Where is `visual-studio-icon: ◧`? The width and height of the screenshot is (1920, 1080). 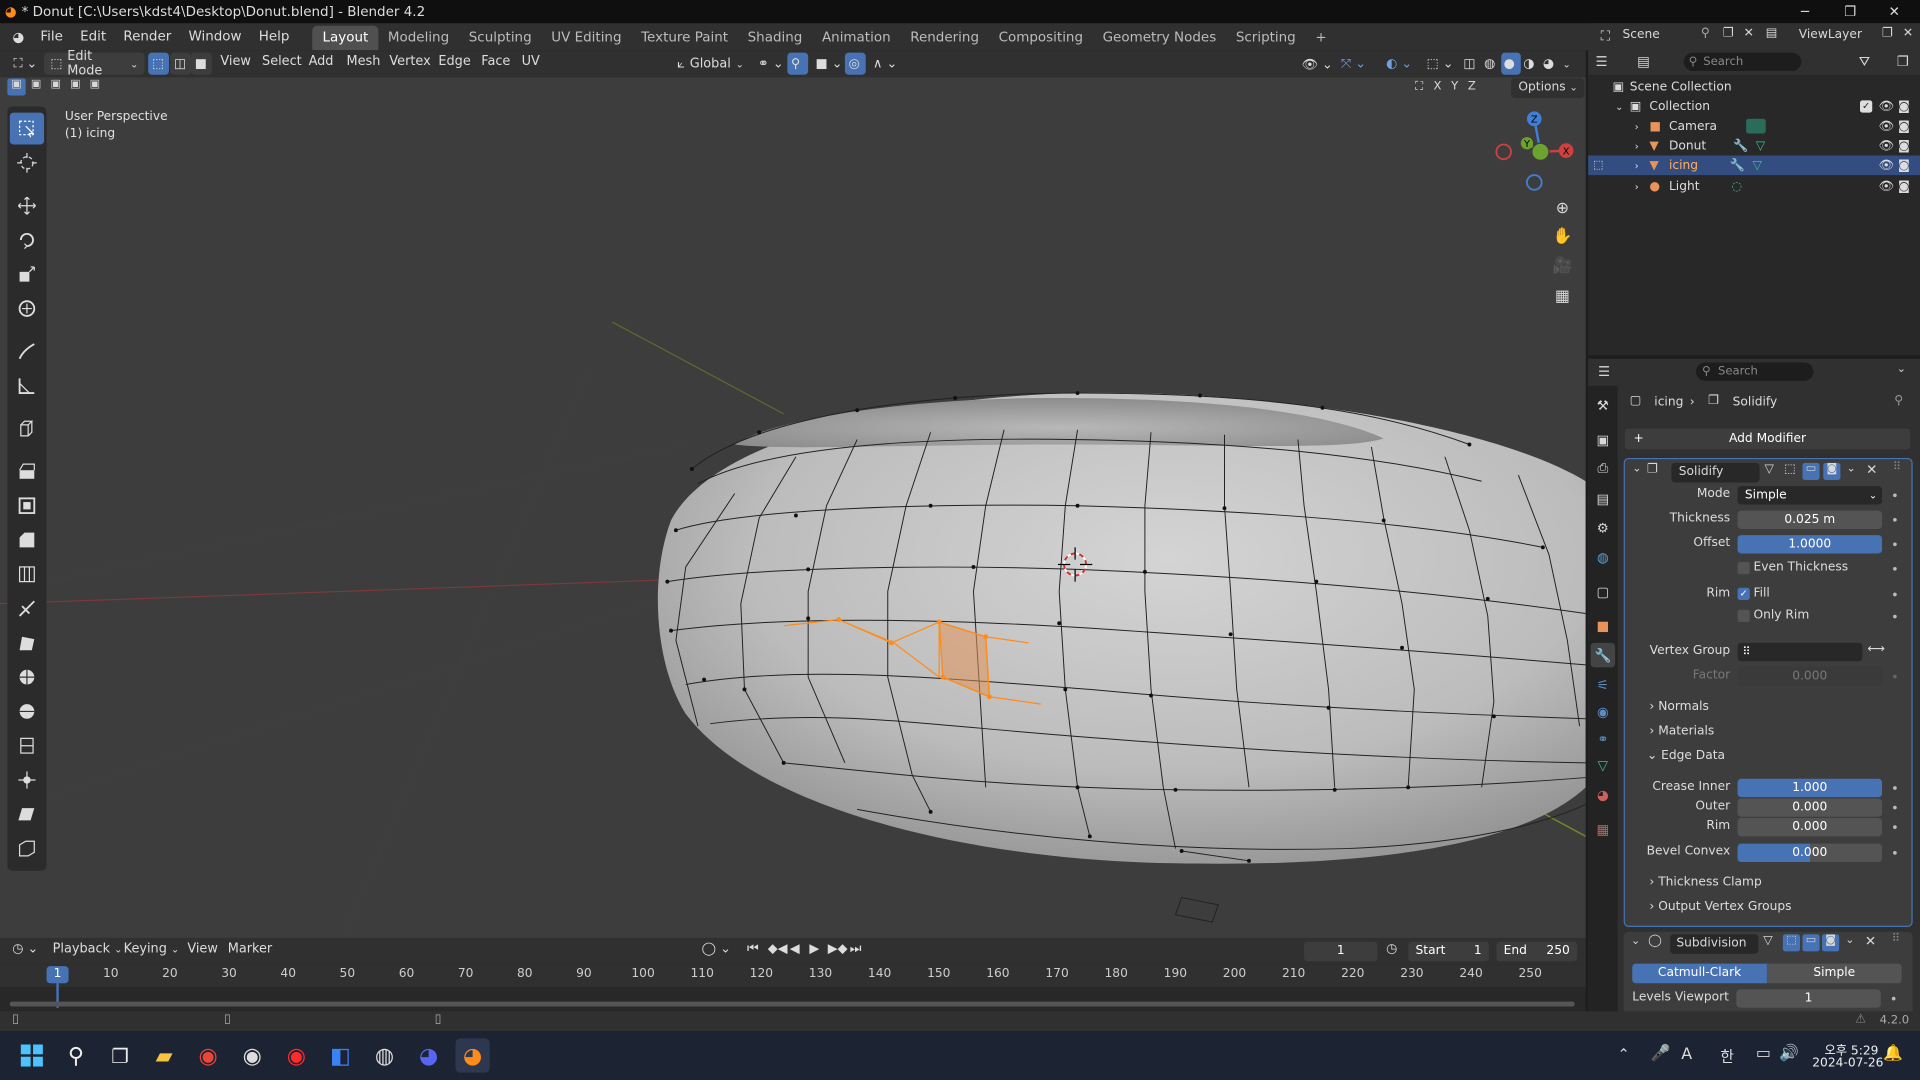
visual-studio-icon: ◧ is located at coordinates (340, 1055).